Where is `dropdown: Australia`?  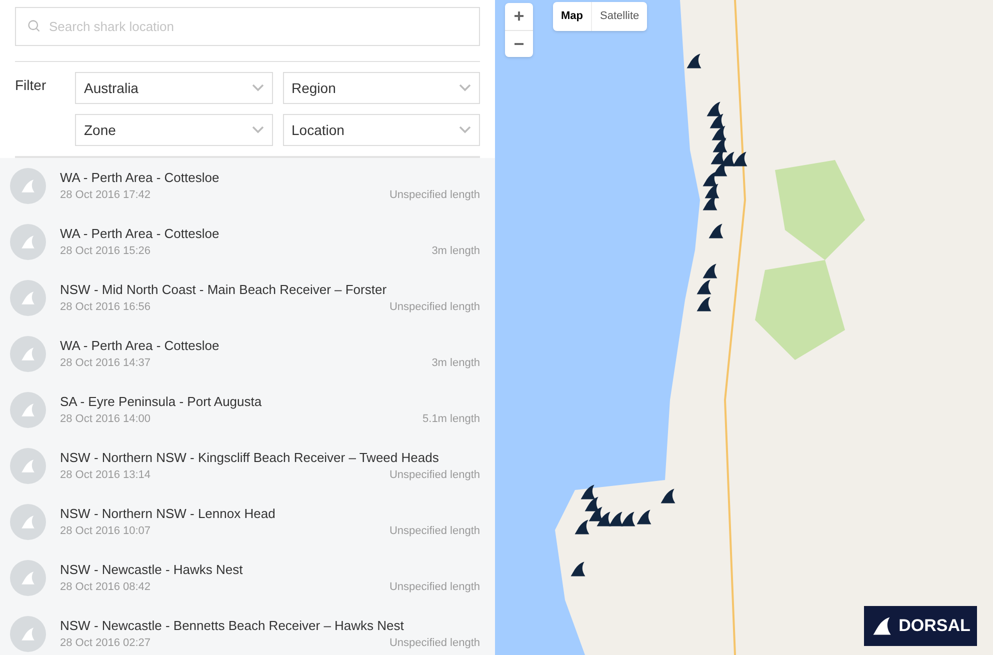 dropdown: Australia is located at coordinates (173, 88).